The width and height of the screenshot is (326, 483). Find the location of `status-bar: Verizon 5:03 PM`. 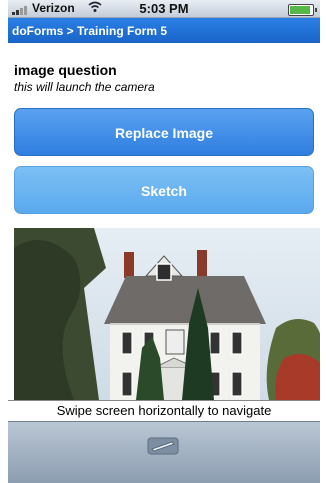

status-bar: Verizon 5:03 PM is located at coordinates (164, 9).